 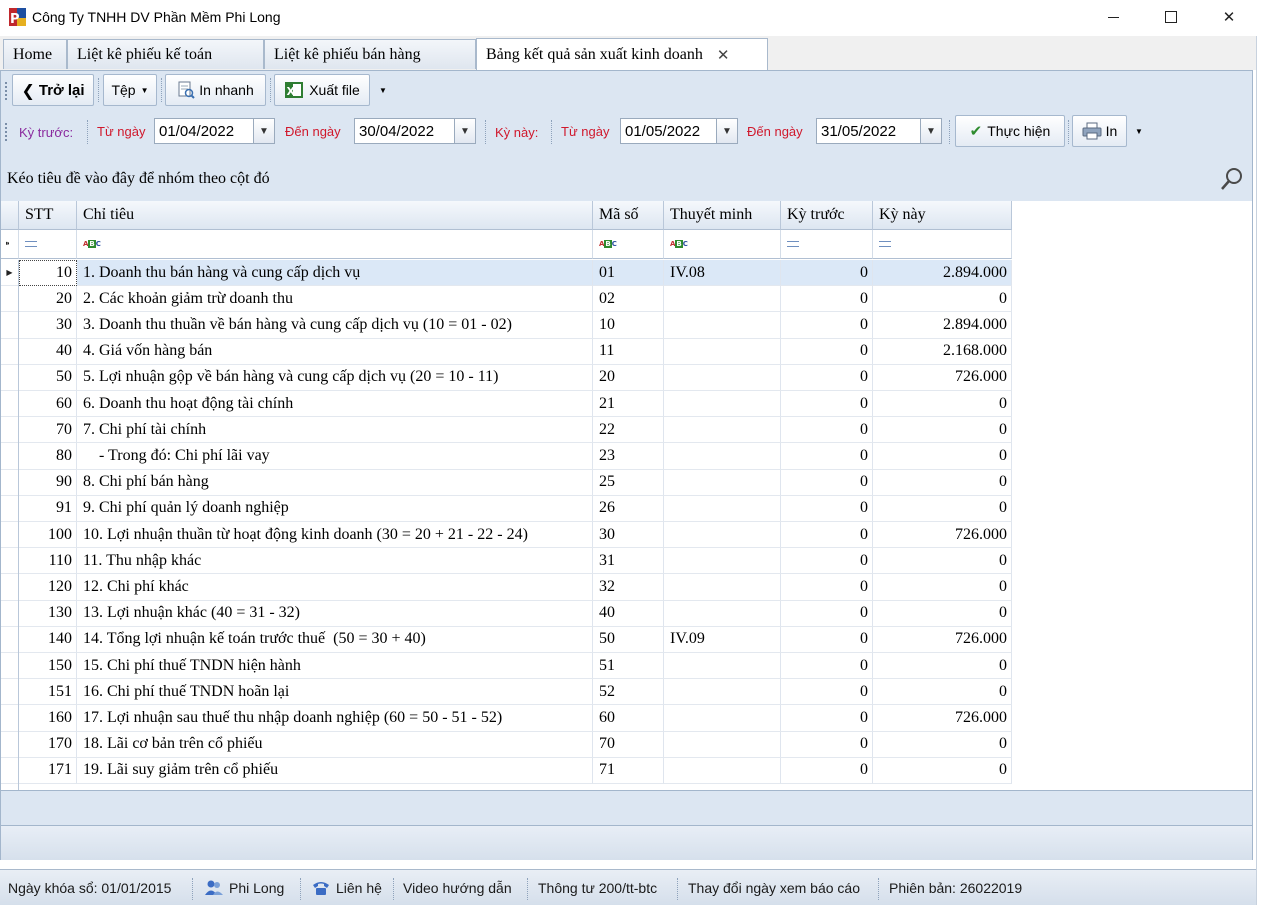 I want to click on back-button: ❮ Trở lại, so click(x=53, y=90).